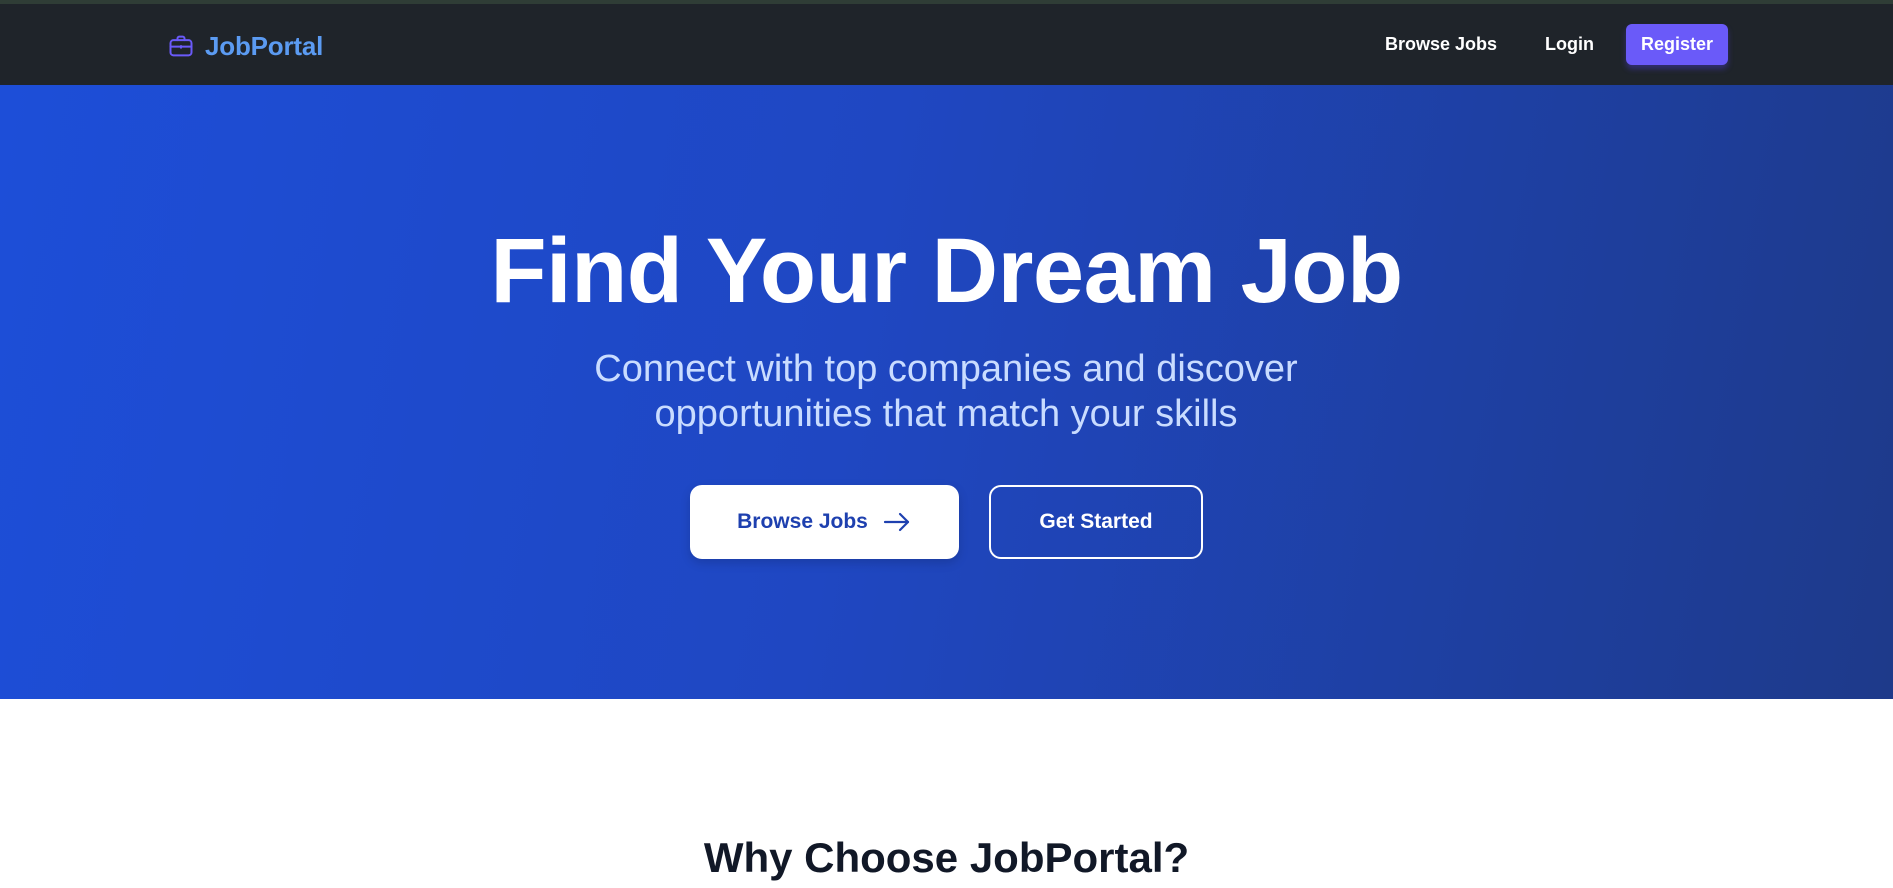 Image resolution: width=1893 pixels, height=888 pixels. I want to click on hero-title: Find Your Dream Job, so click(946, 271).